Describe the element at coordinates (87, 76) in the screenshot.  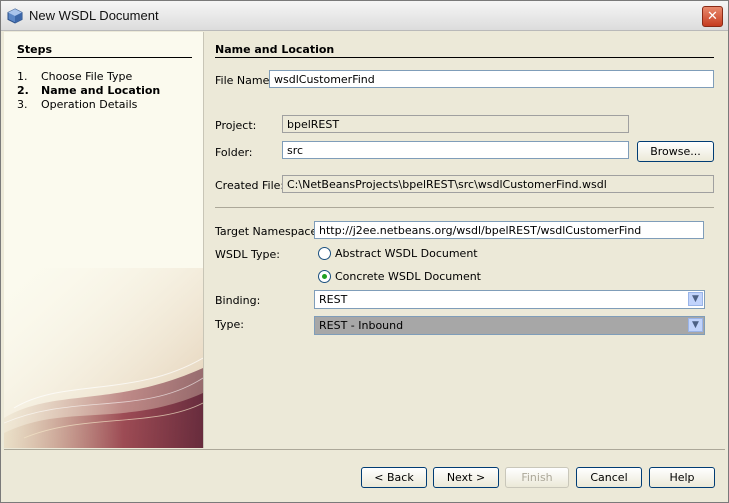
I see `step-label: Choose File Type` at that location.